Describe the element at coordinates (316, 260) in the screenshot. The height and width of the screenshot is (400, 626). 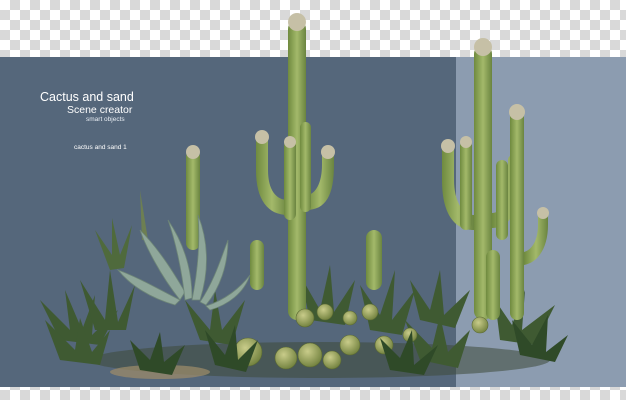
I see `small-columnar-cactus` at that location.